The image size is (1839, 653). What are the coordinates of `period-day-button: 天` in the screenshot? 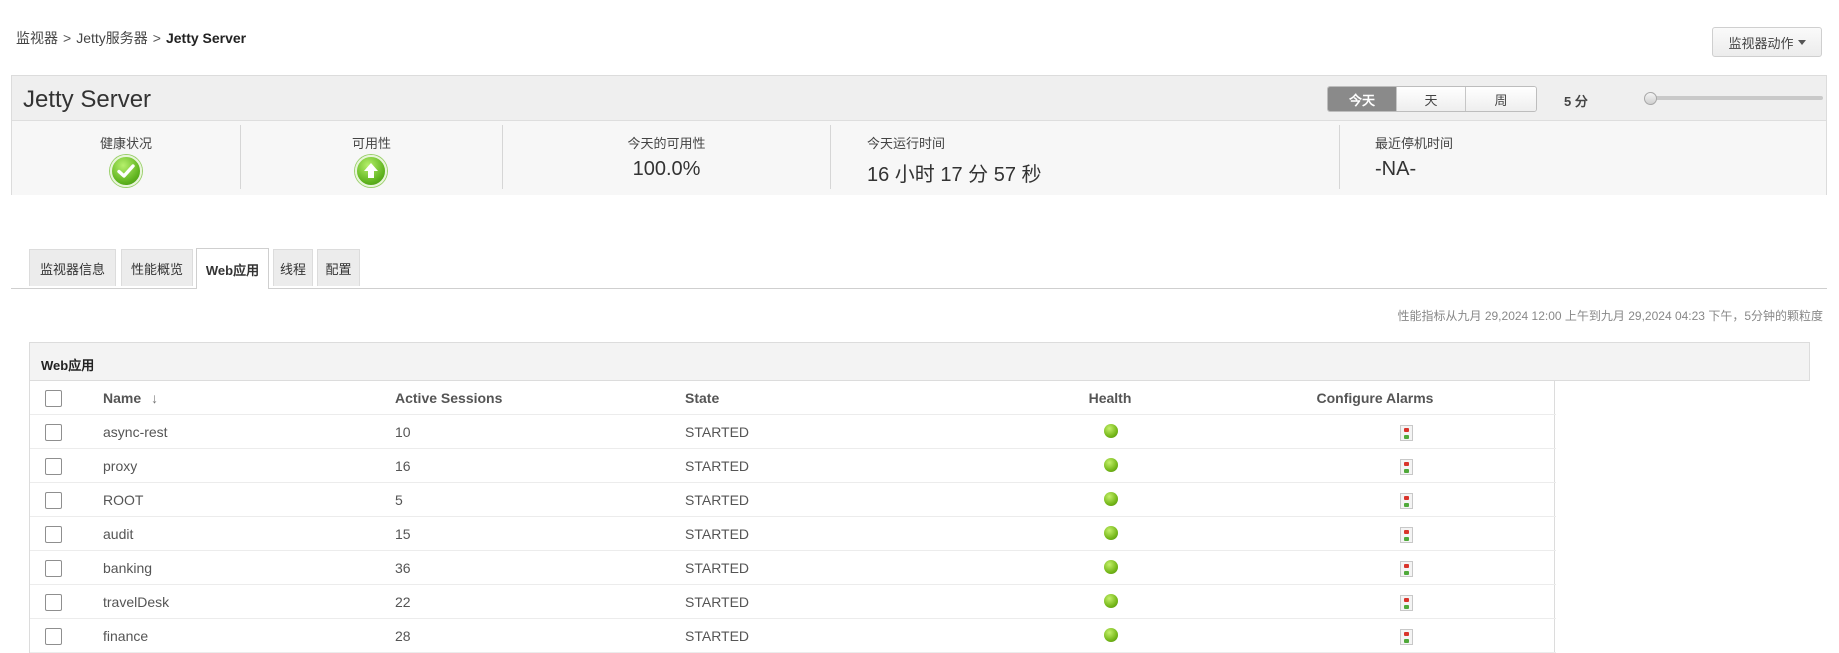 It's located at (1431, 99).